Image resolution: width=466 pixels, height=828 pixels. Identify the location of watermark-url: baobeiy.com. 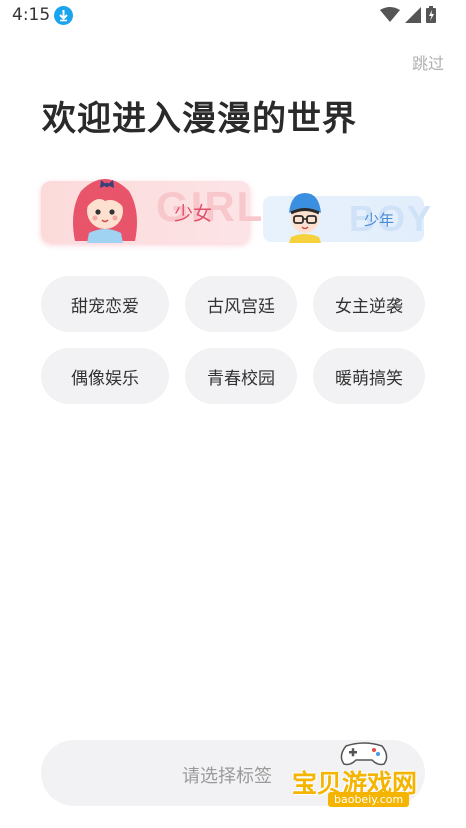
(369, 799).